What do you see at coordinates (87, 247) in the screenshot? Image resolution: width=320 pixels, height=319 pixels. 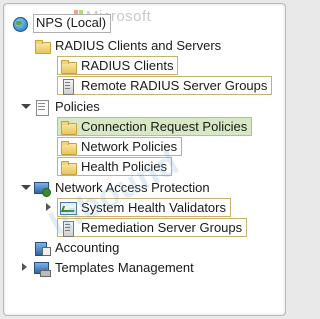 I see `tree-node-label: Accounting` at bounding box center [87, 247].